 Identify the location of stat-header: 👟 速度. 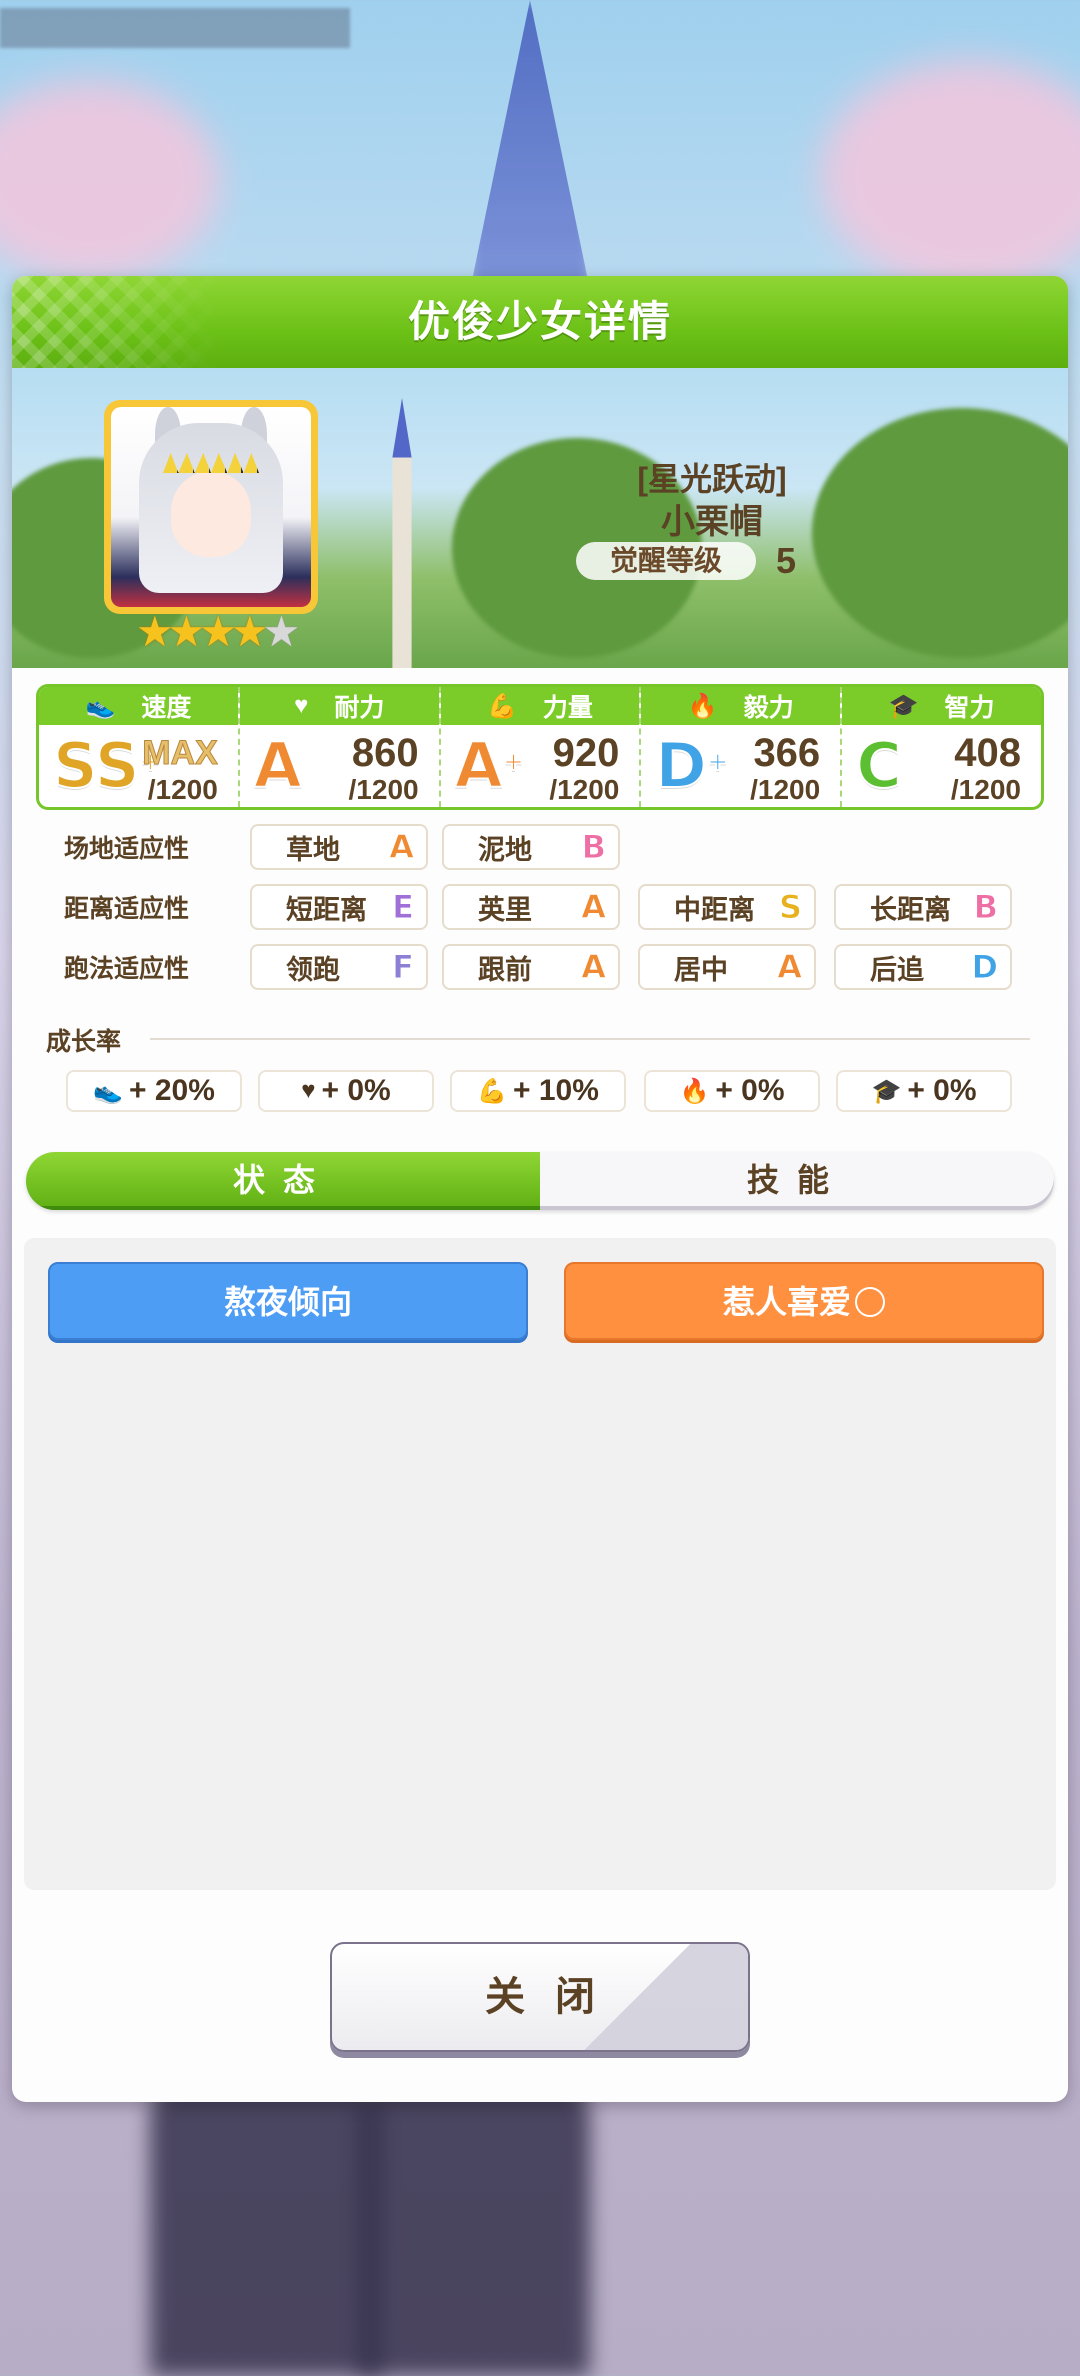
(138, 706).